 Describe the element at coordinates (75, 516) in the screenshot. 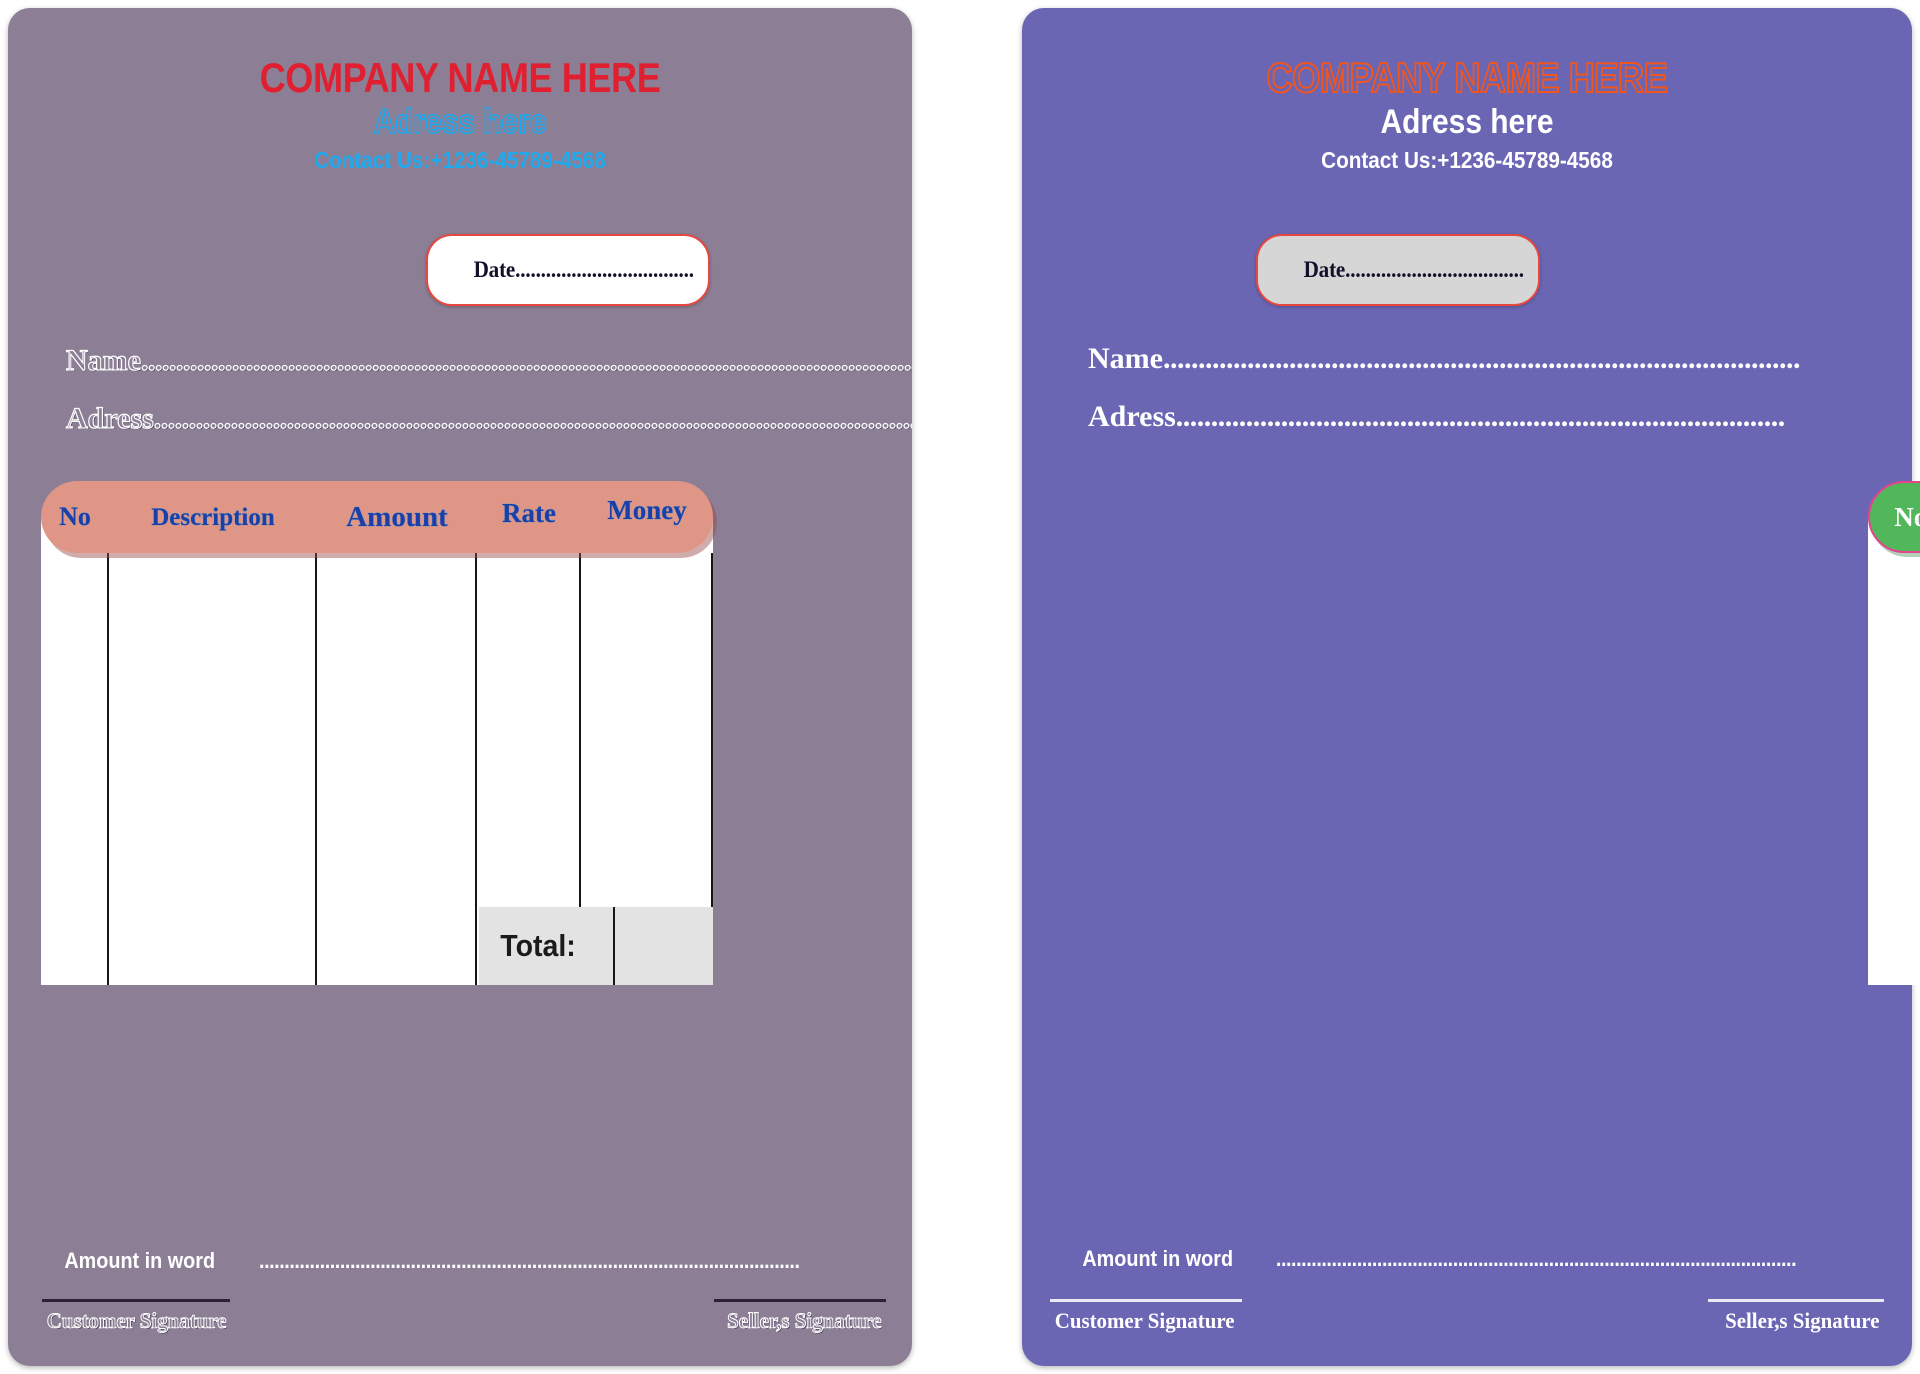

I see `column-header-no-left: No` at that location.